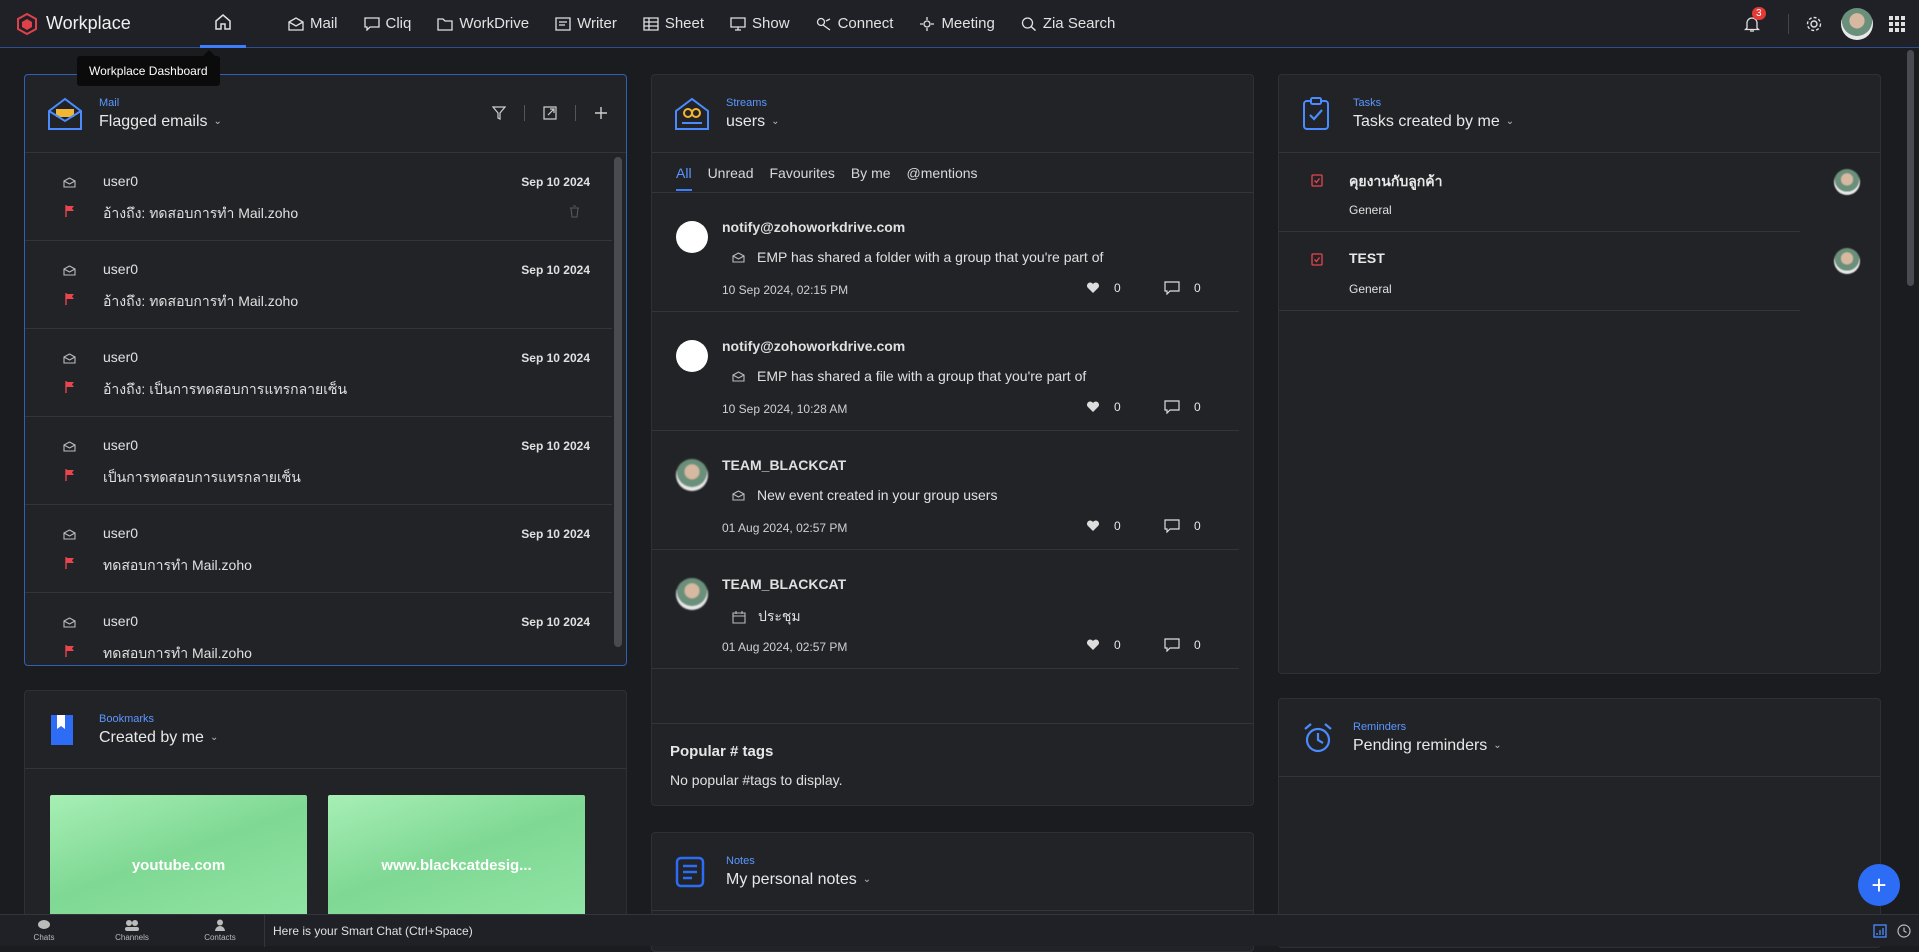 The width and height of the screenshot is (1919, 952). What do you see at coordinates (1569, 271) in the screenshot?
I see `task-item: TEST General` at bounding box center [1569, 271].